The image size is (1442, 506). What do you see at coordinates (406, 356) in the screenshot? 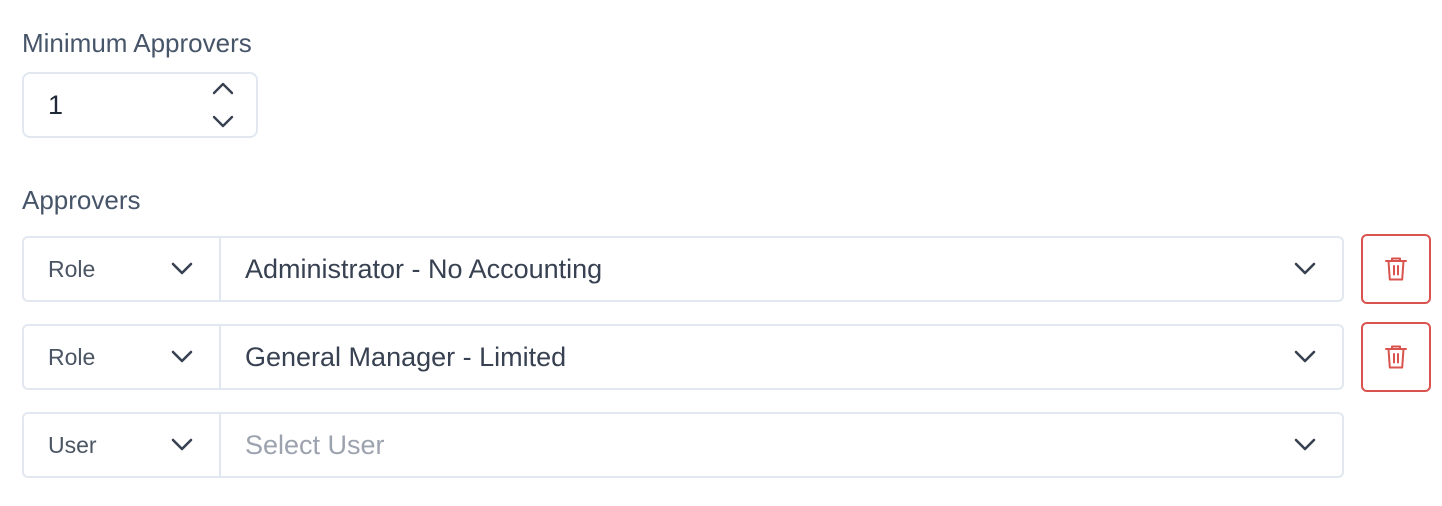
I see `approver-value: General Manager - Limited` at bounding box center [406, 356].